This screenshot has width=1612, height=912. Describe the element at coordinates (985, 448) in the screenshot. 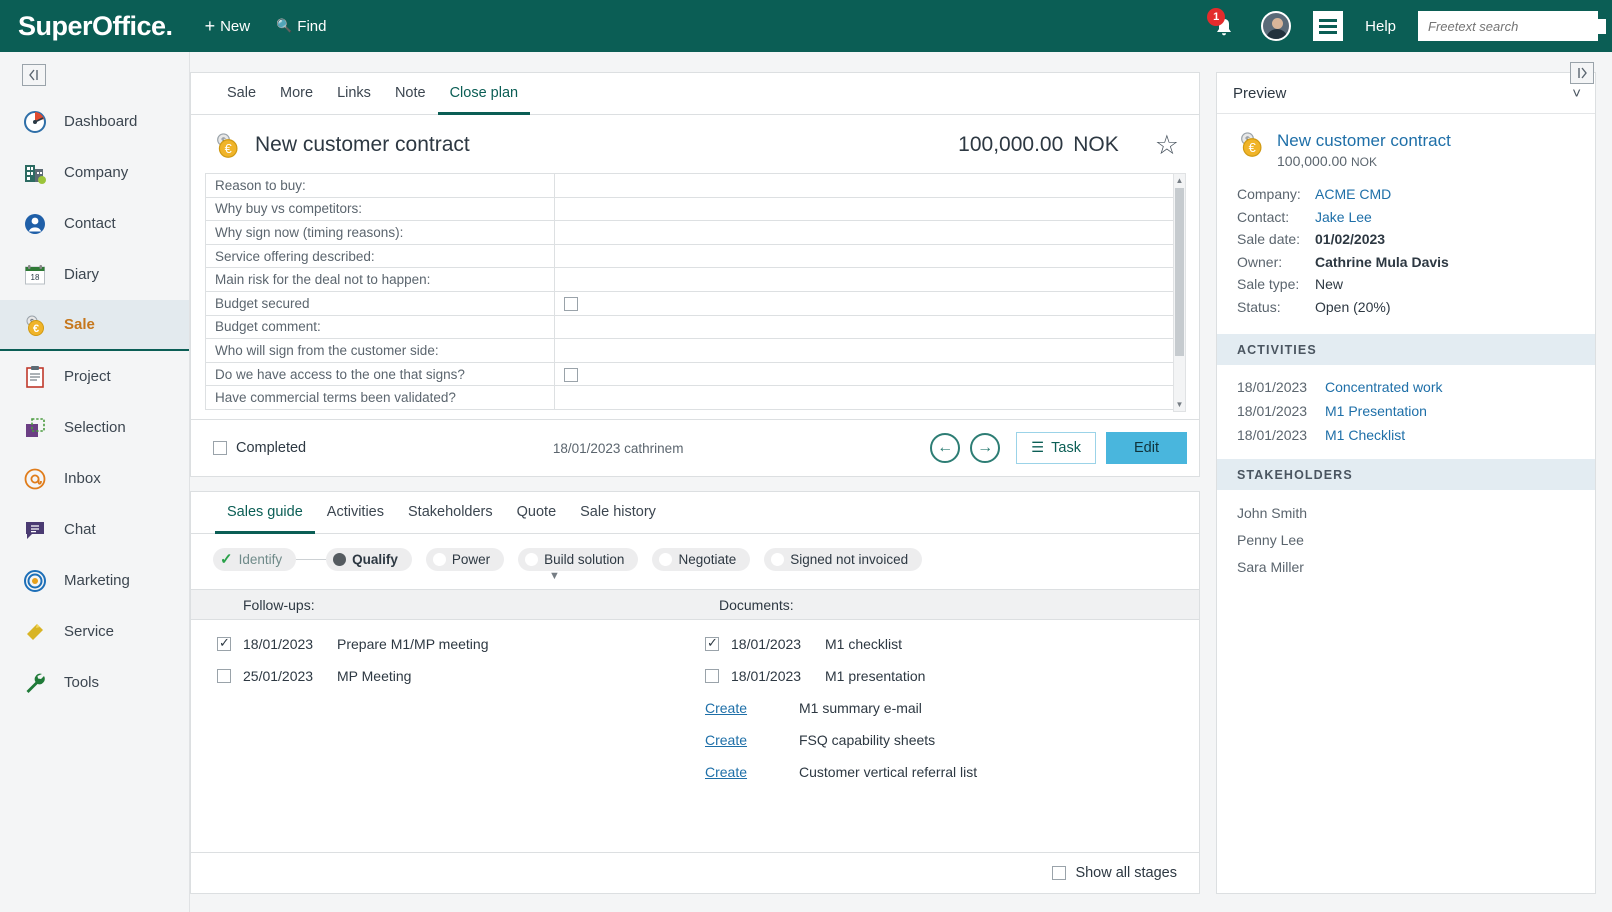

I see `next-button: →` at that location.